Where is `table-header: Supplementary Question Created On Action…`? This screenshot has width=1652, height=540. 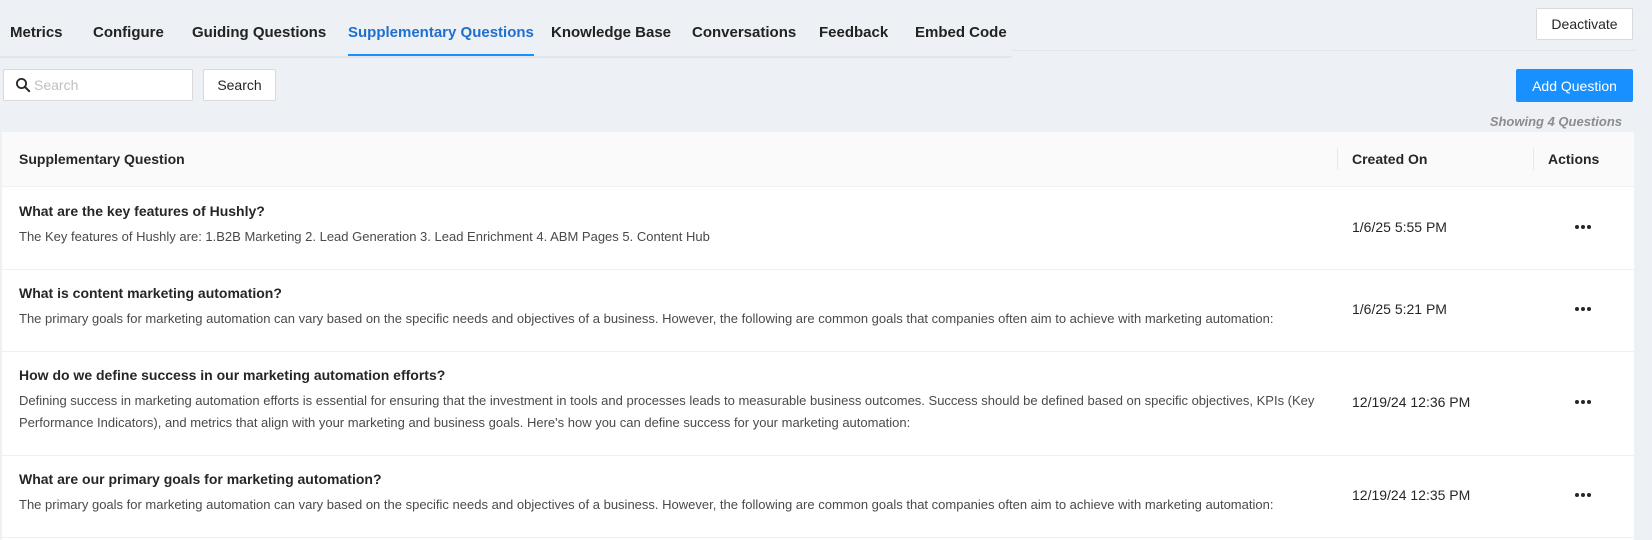
table-header: Supplementary Question Created On Action… is located at coordinates (818, 159).